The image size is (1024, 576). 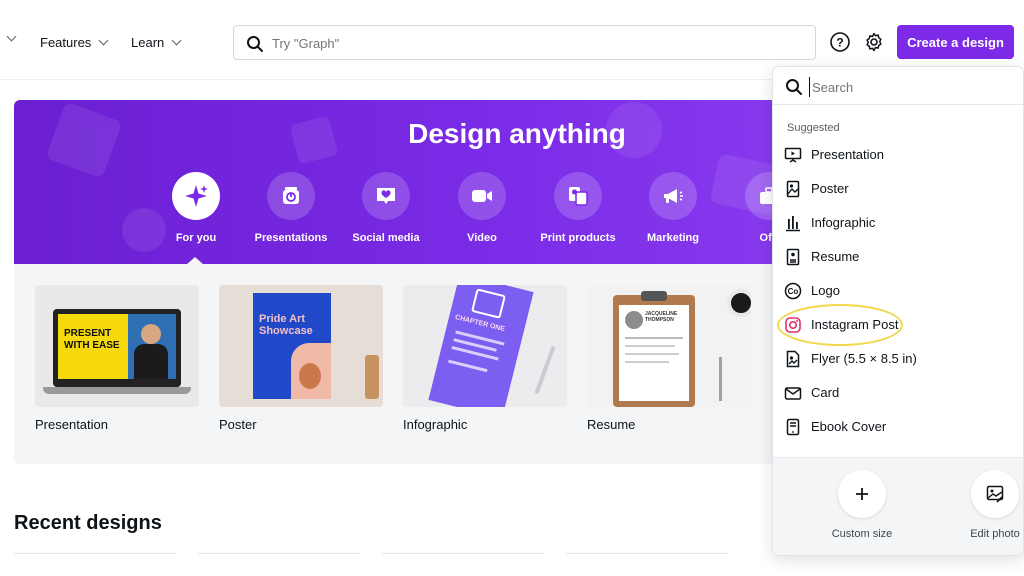 What do you see at coordinates (292, 346) in the screenshot?
I see `poster-artwork: Pride Art Showcase` at bounding box center [292, 346].